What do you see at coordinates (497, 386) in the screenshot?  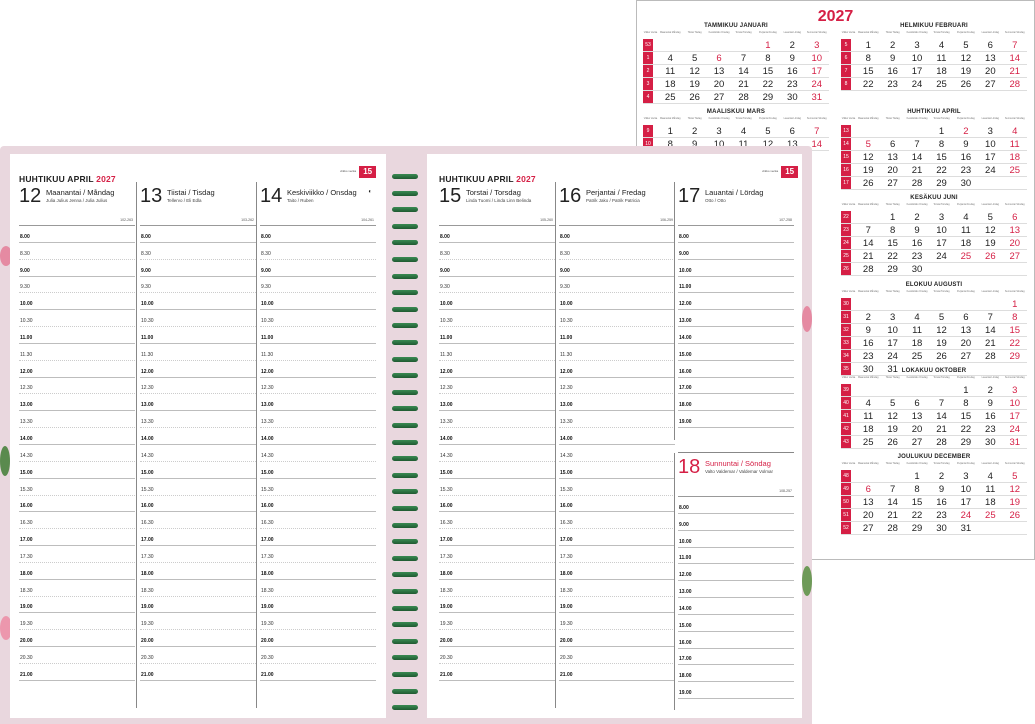 I see `time-slot: 12.30` at bounding box center [497, 386].